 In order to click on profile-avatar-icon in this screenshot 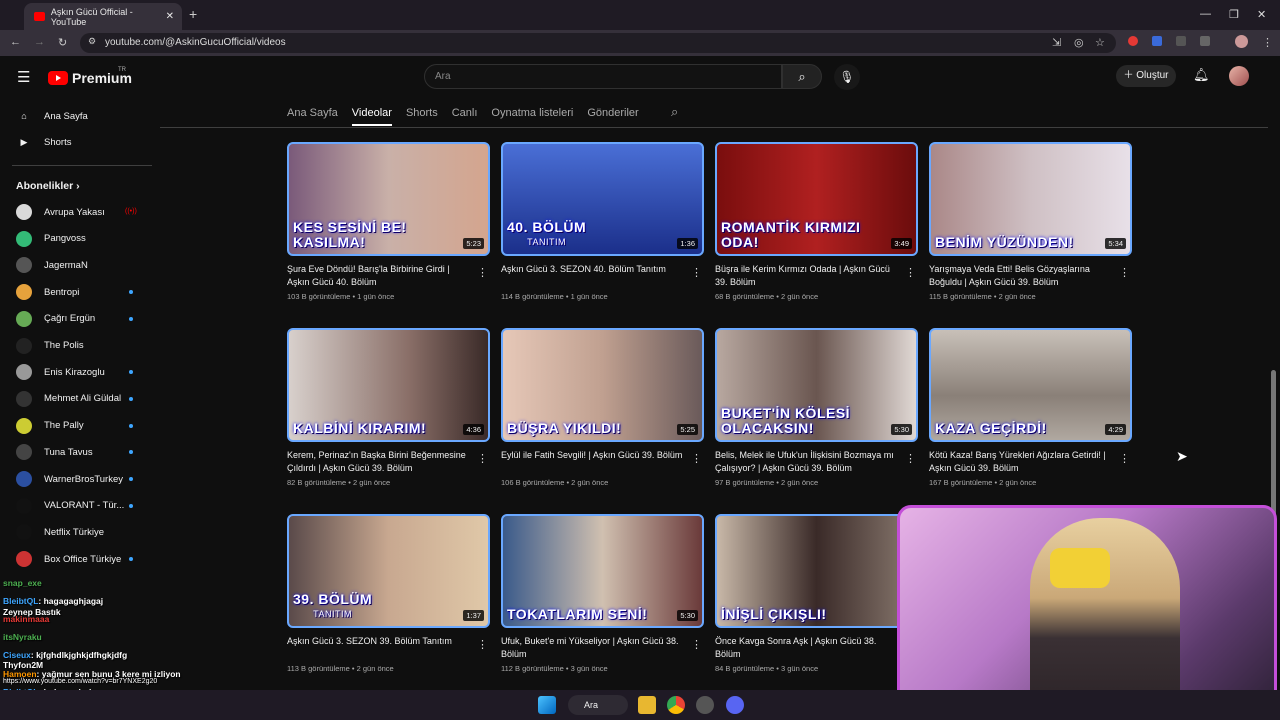, I will do `click(1241, 41)`.